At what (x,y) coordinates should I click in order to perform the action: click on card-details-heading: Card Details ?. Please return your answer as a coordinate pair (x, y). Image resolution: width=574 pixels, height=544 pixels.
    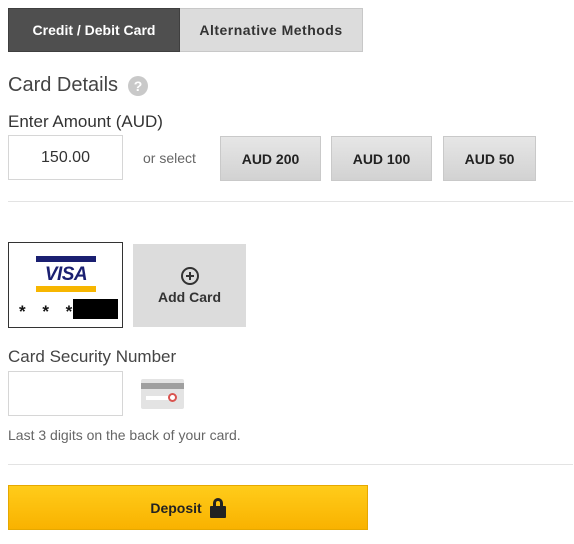
    Looking at the image, I should click on (78, 85).